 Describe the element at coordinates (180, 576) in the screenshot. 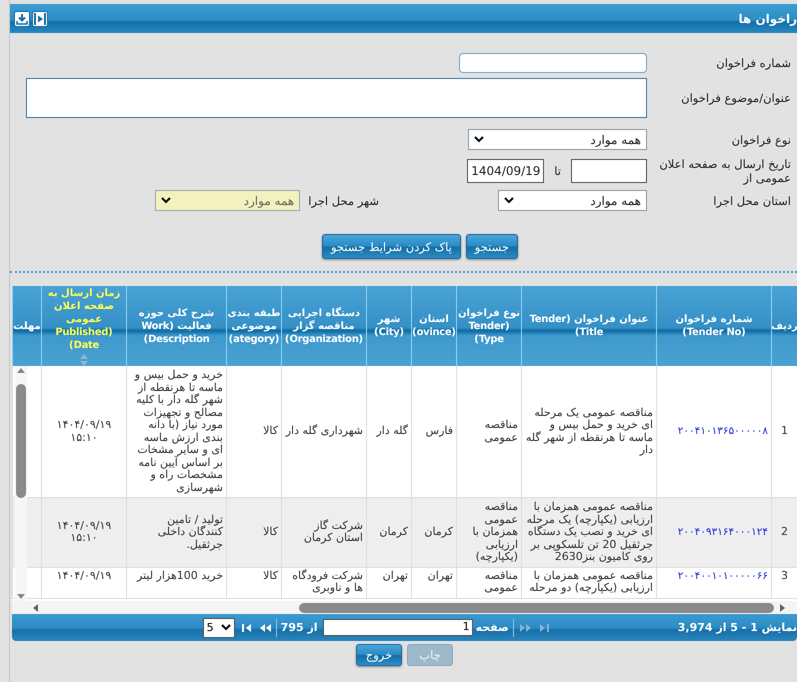

I see `table-cell: خرید 100هزار لیتر` at that location.